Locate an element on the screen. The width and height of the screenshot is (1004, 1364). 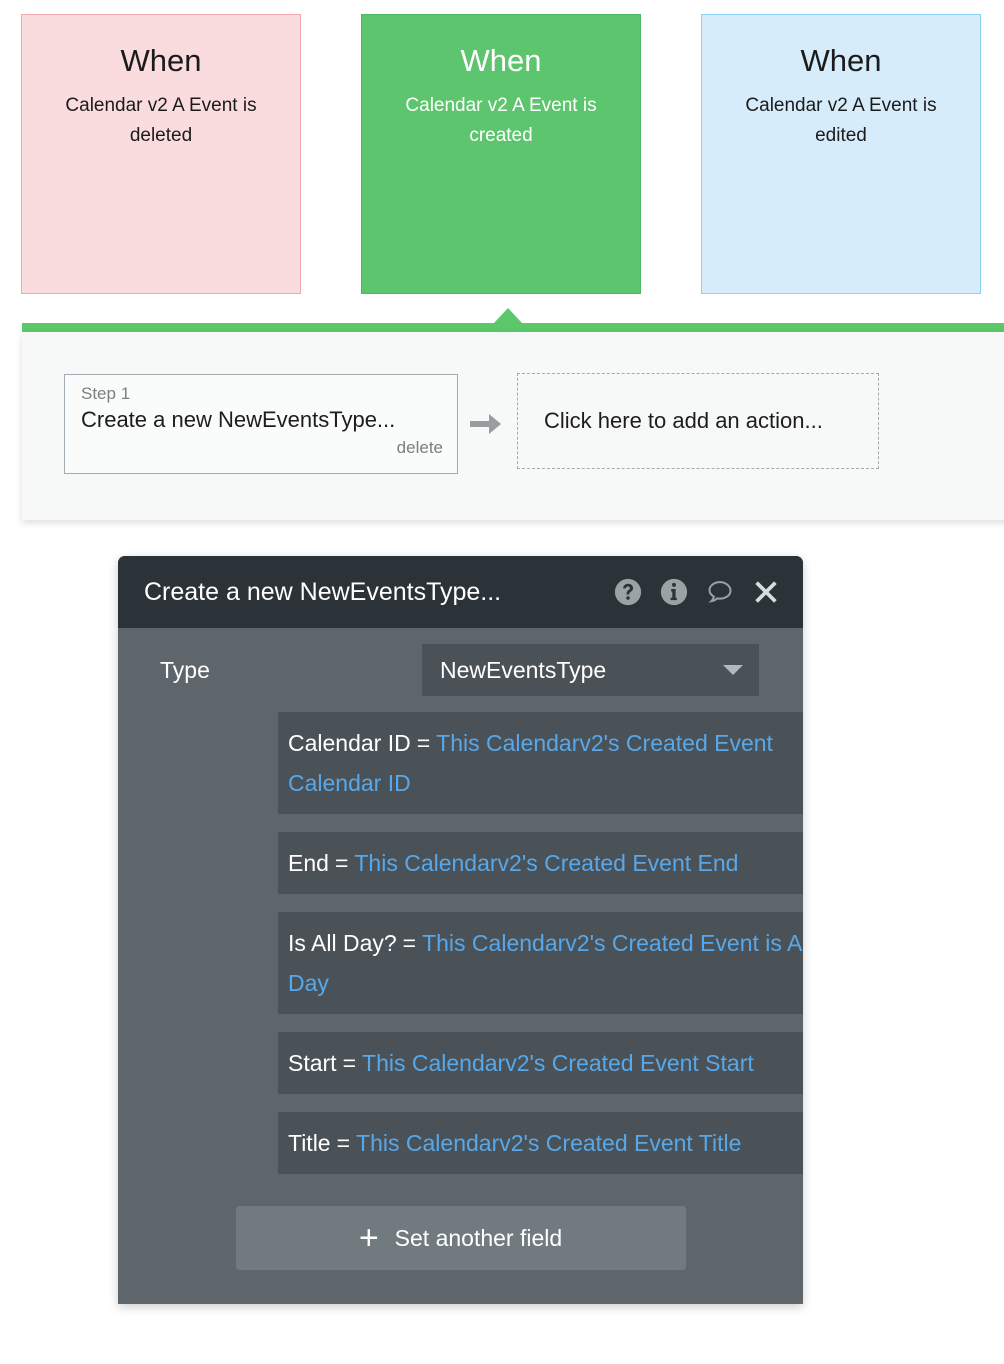
field-name: End is located at coordinates (308, 863).